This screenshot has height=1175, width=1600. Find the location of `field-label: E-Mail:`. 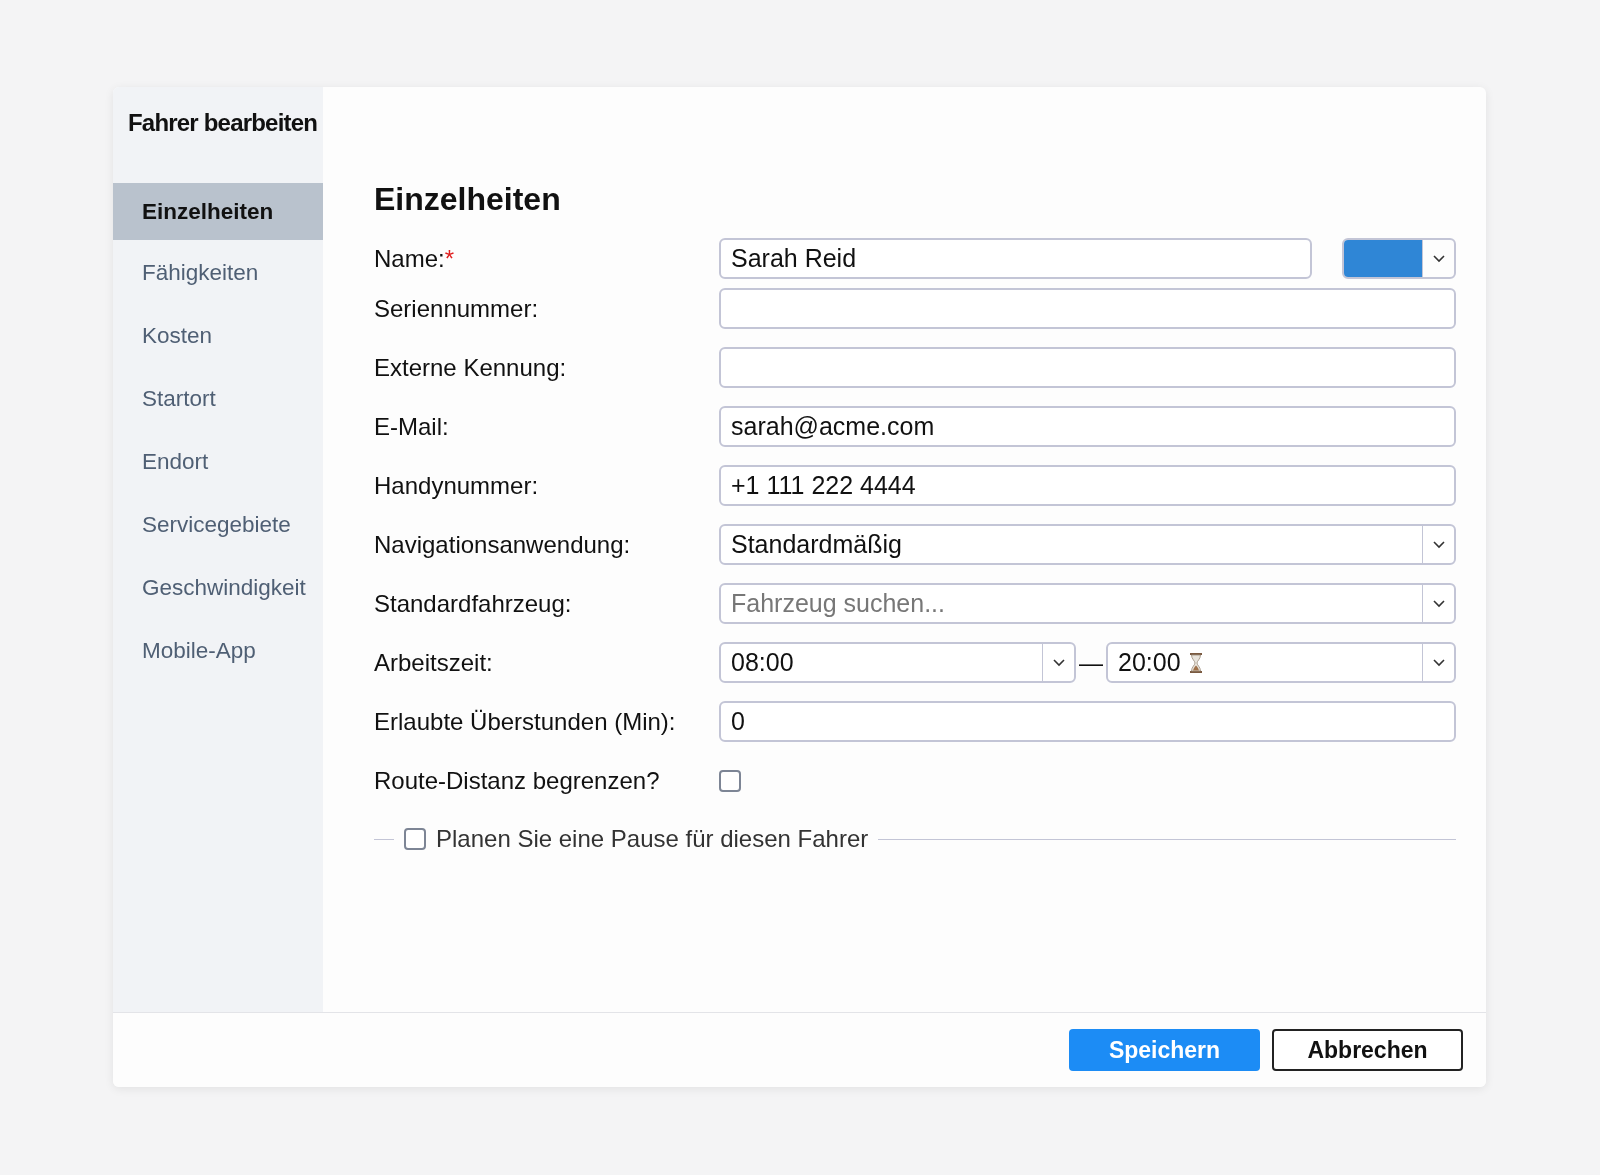

field-label: E-Mail: is located at coordinates (412, 426).